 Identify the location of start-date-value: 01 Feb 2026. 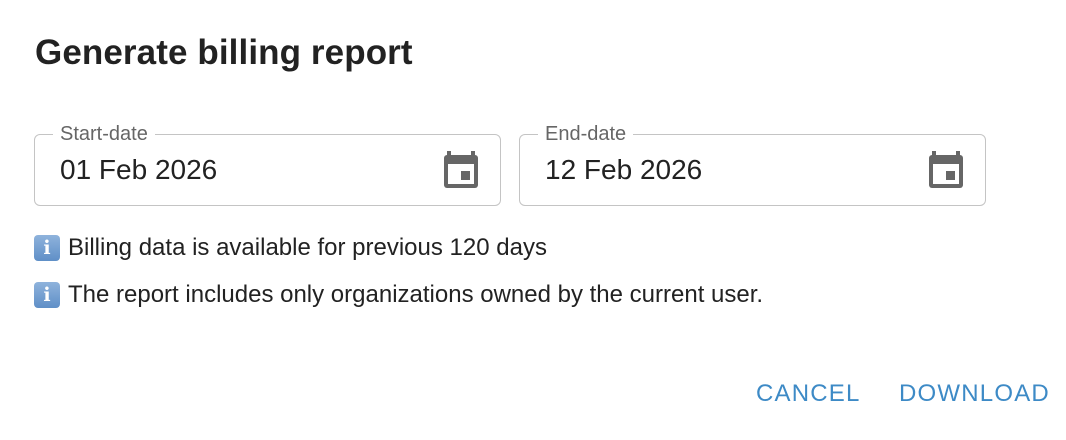
(138, 170).